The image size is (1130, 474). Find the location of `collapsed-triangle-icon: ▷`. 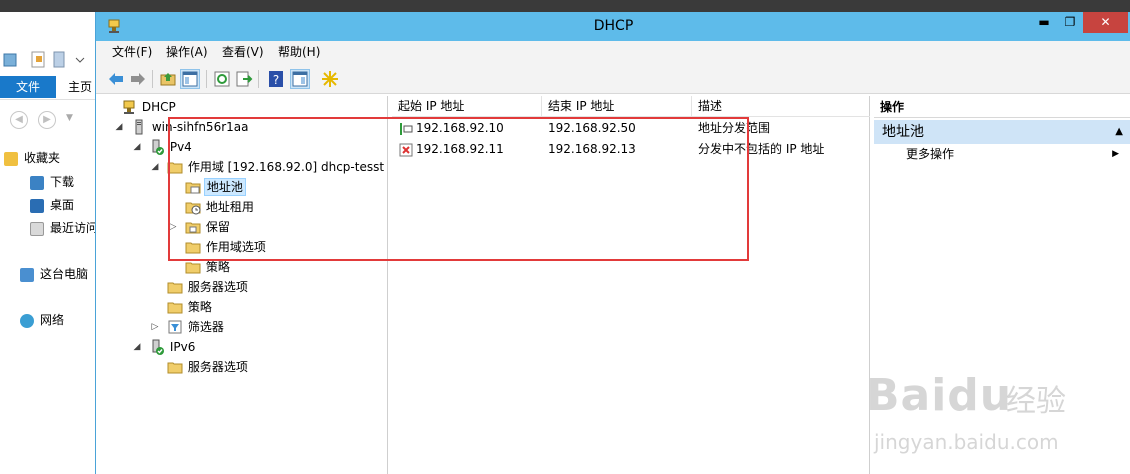

collapsed-triangle-icon: ▷ is located at coordinates (155, 327).